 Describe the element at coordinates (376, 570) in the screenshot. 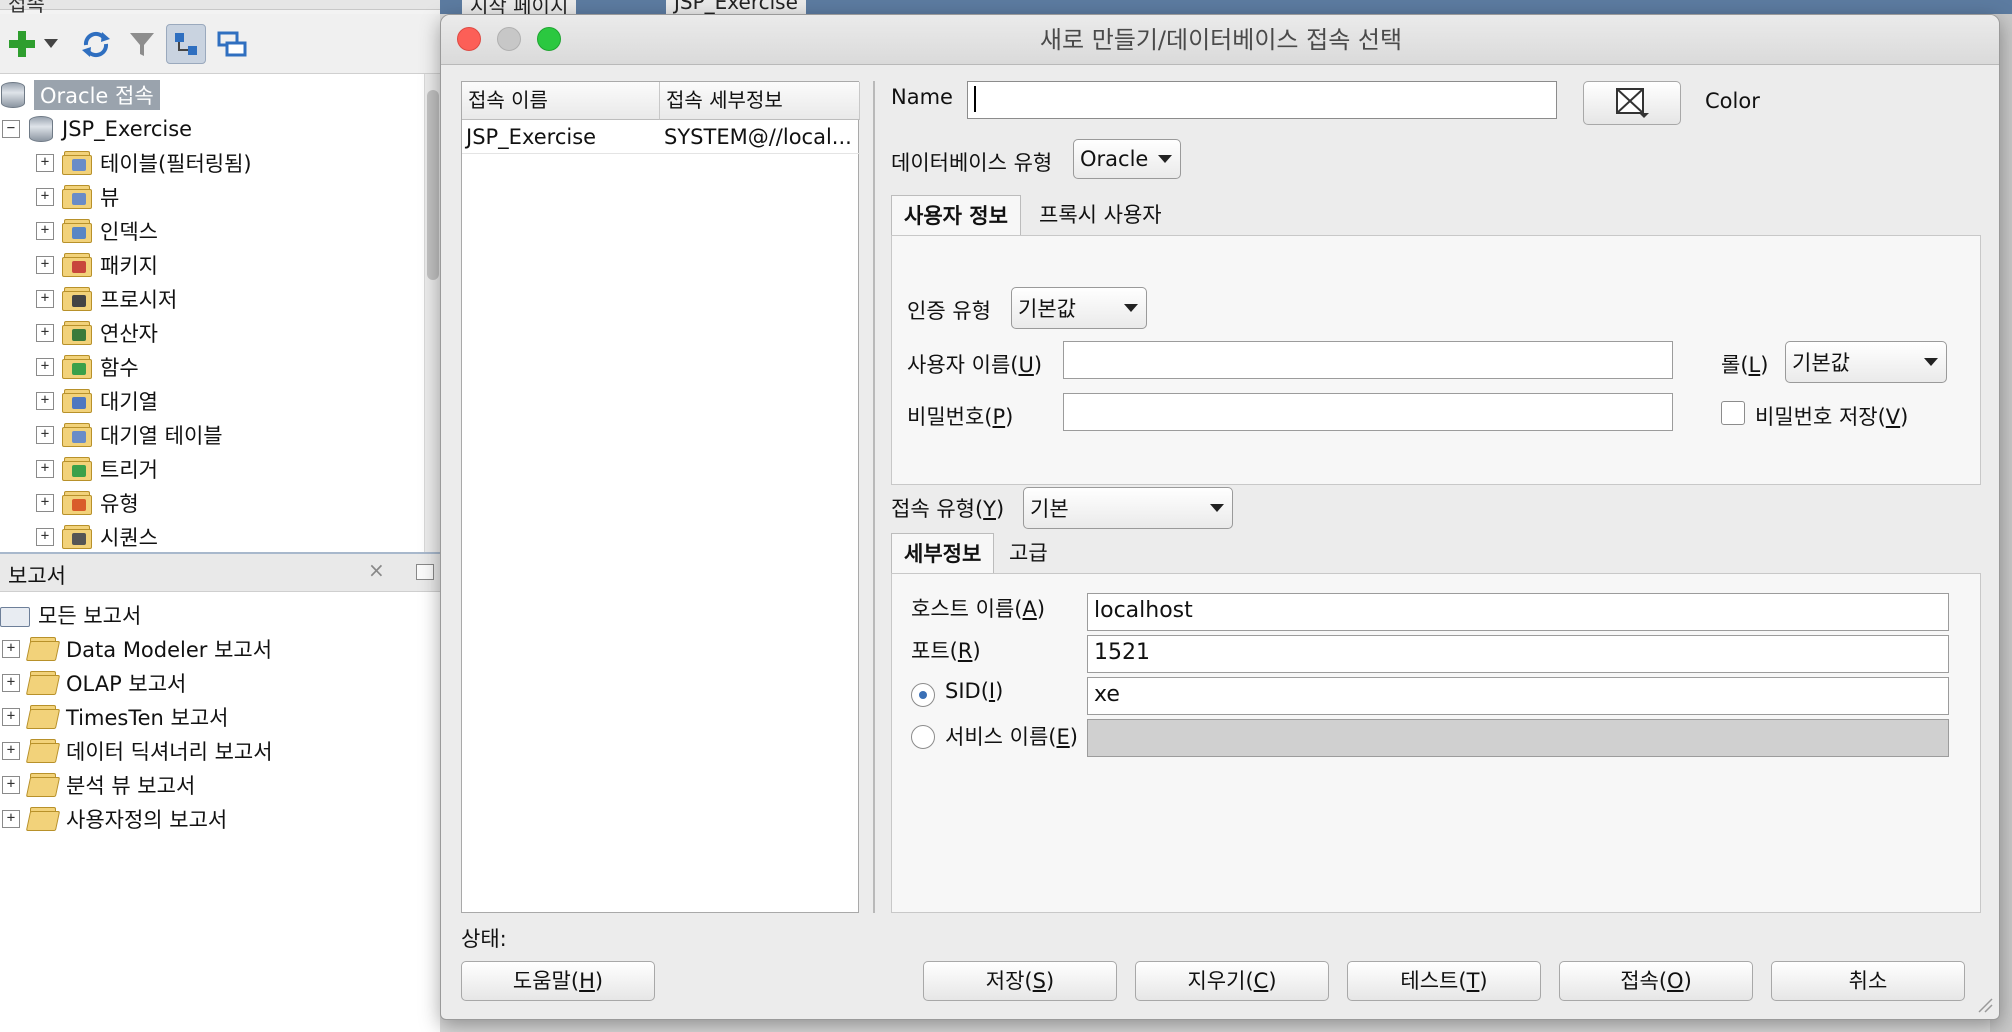

I see `close-panel-icon: ×` at that location.